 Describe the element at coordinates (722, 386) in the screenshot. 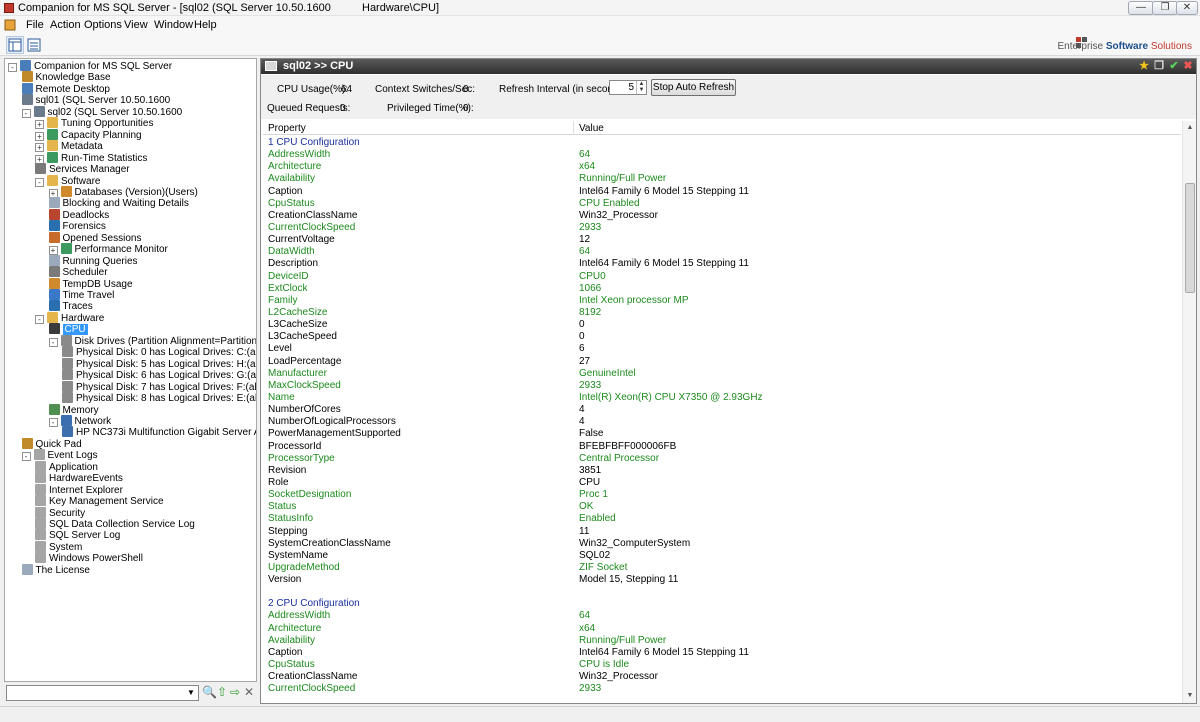

I see `table-row: MaxClockSpeed 2933` at that location.